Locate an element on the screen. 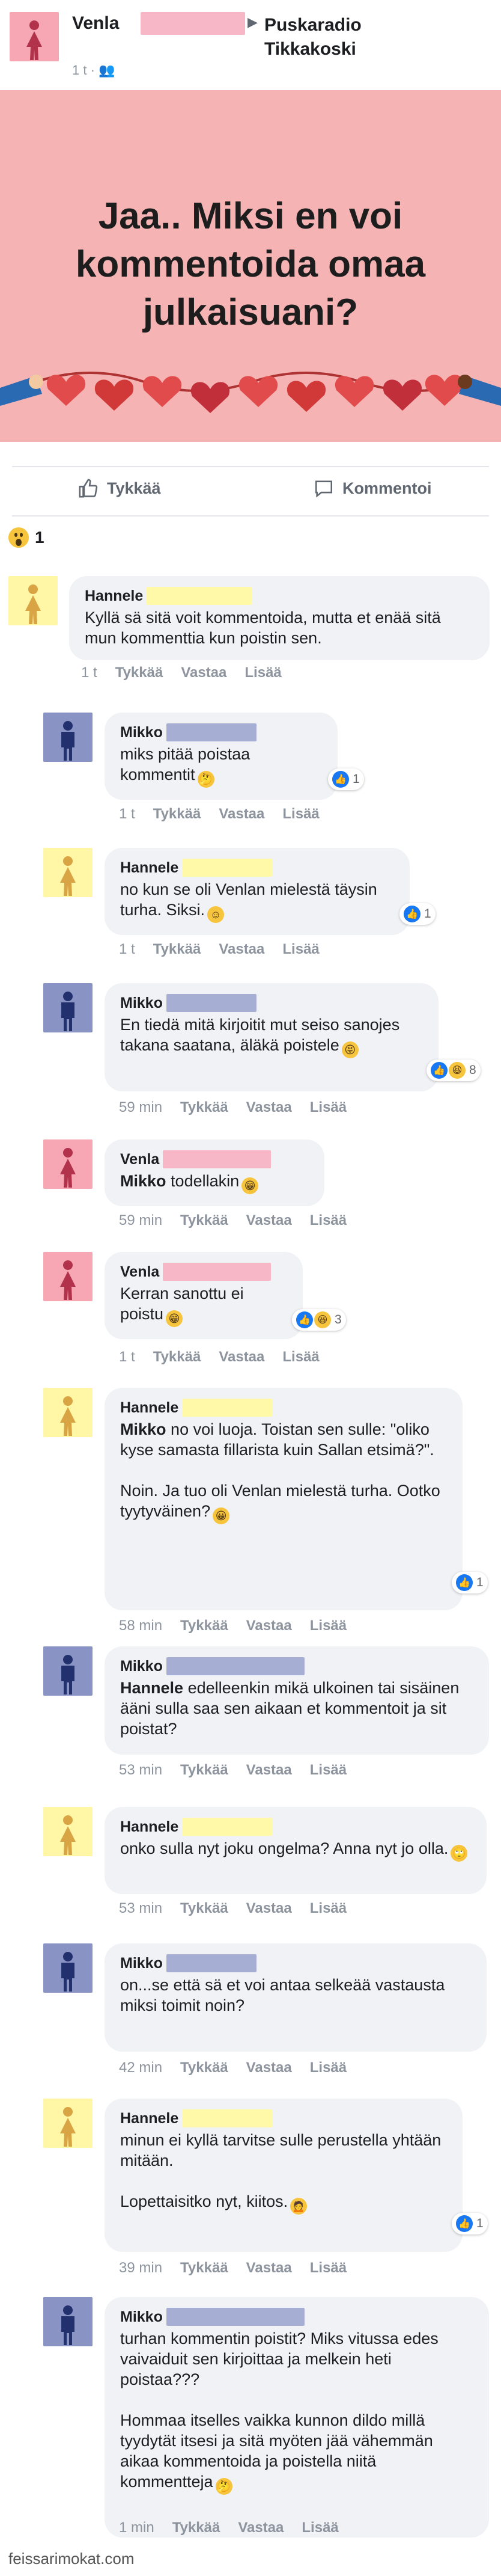  author-avatar is located at coordinates (35, 36).